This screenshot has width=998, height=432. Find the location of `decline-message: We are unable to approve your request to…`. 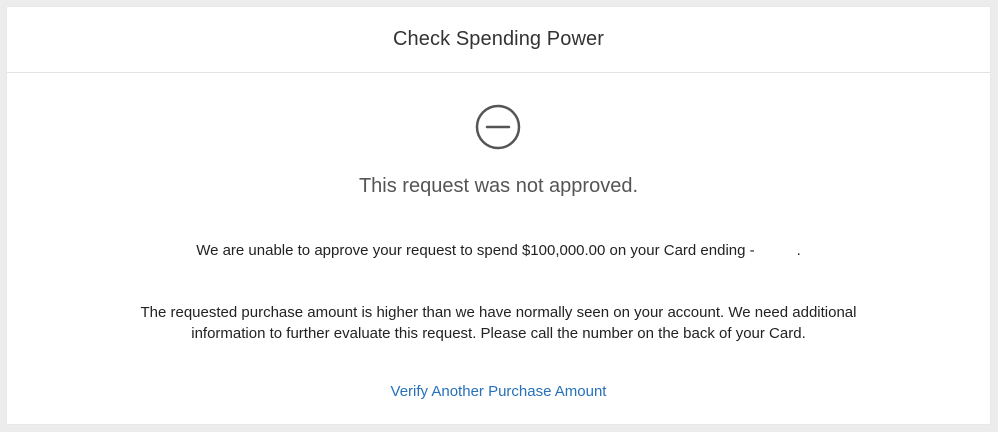

decline-message: We are unable to approve your request to… is located at coordinates (498, 250).